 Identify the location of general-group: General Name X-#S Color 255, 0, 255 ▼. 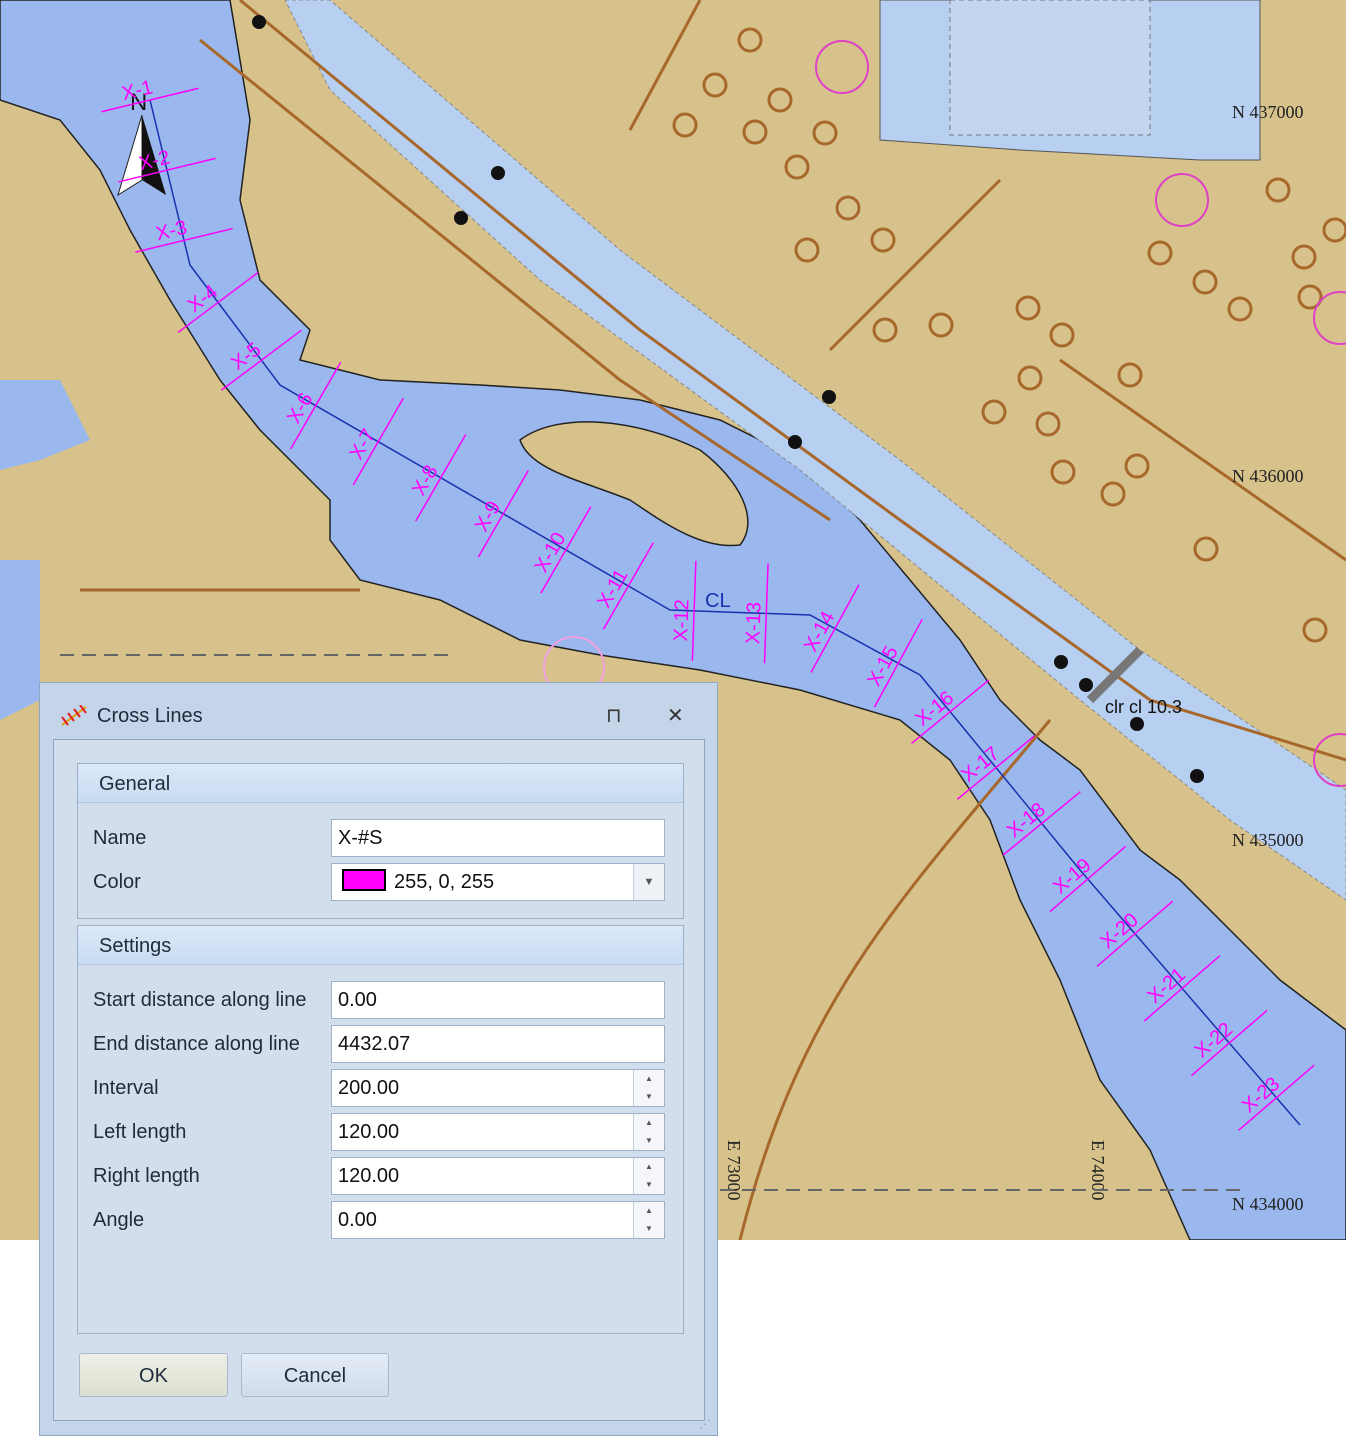
(380, 841).